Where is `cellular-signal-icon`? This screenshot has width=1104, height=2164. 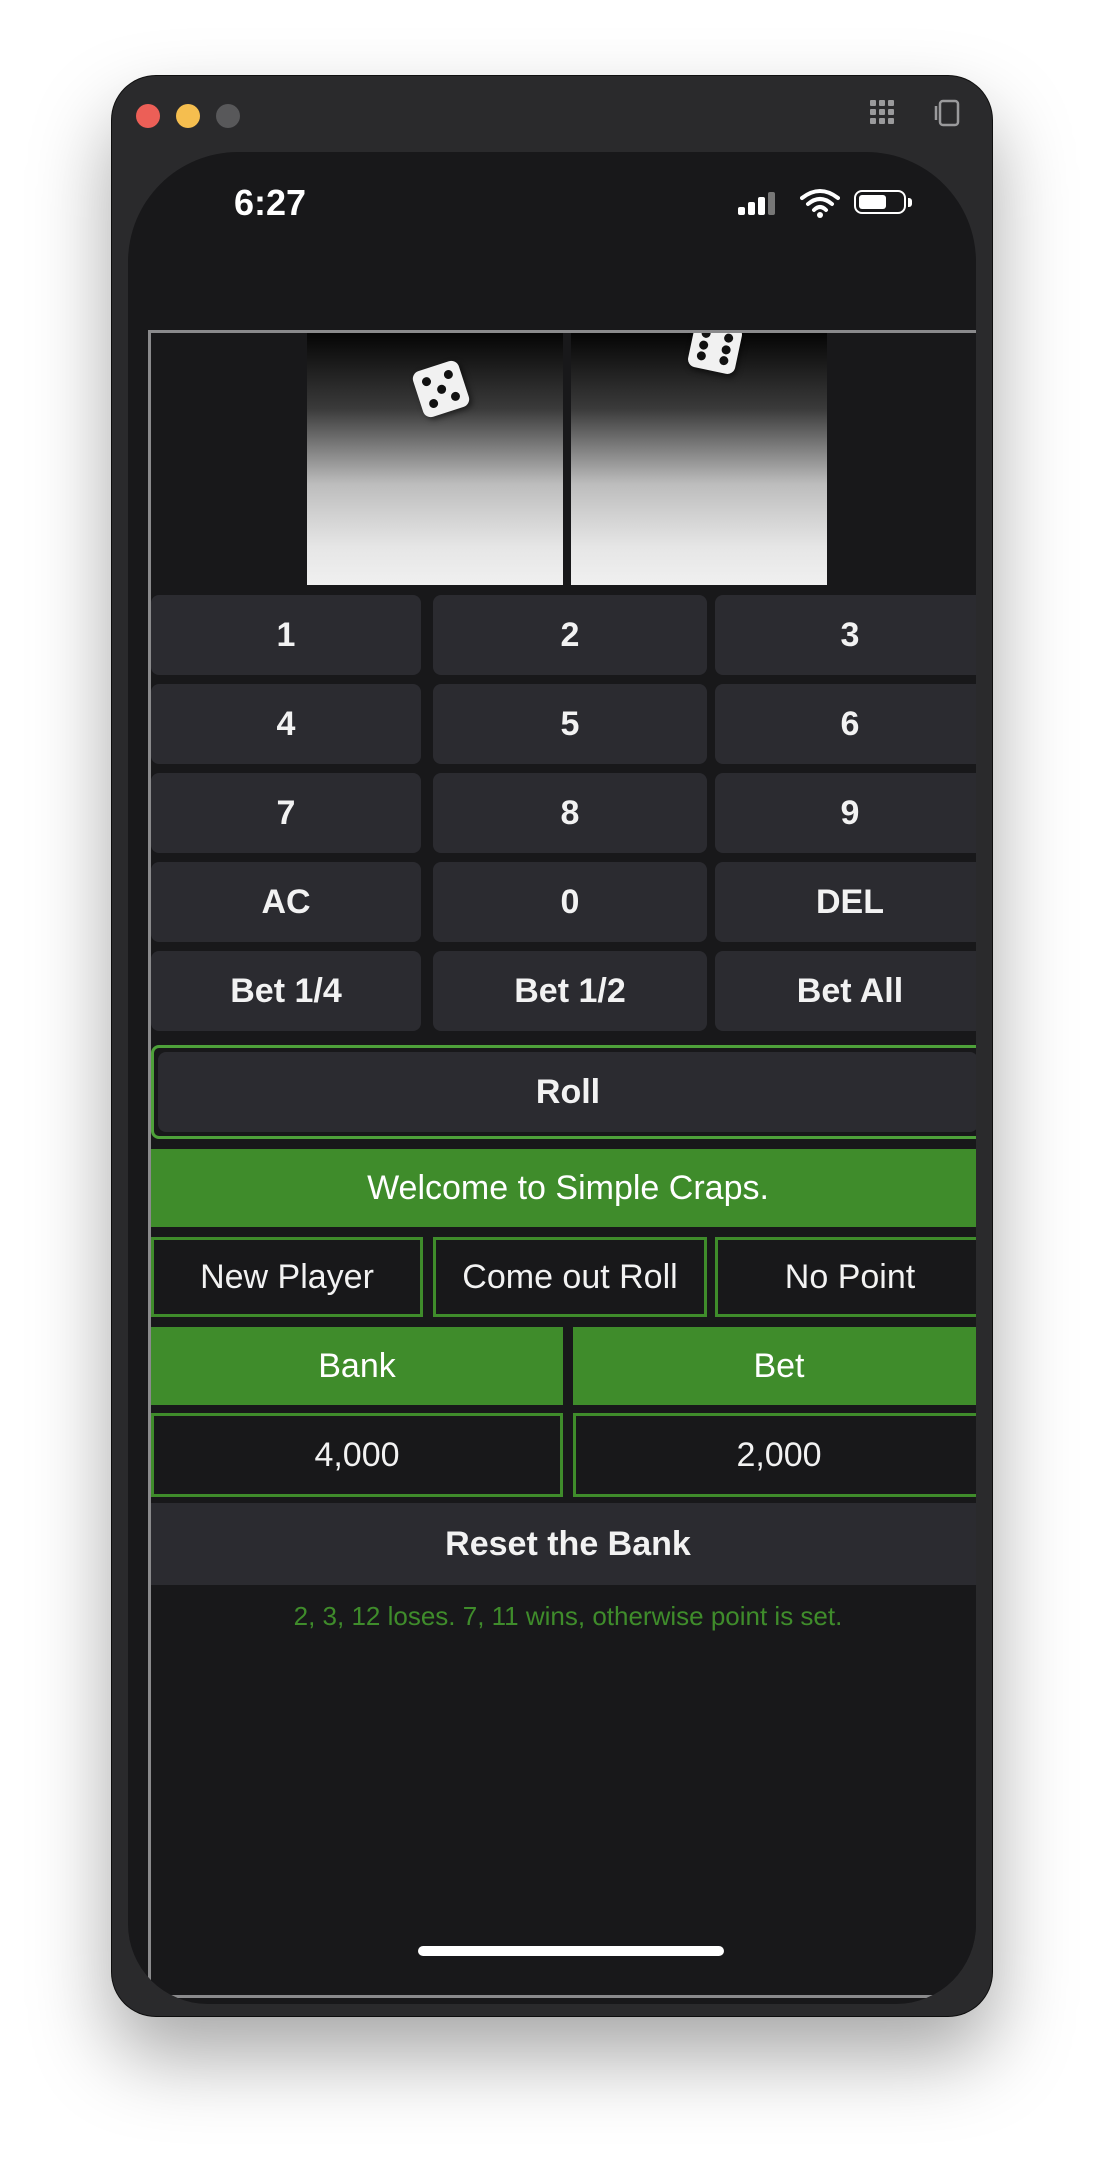
cellular-signal-icon is located at coordinates (758, 203).